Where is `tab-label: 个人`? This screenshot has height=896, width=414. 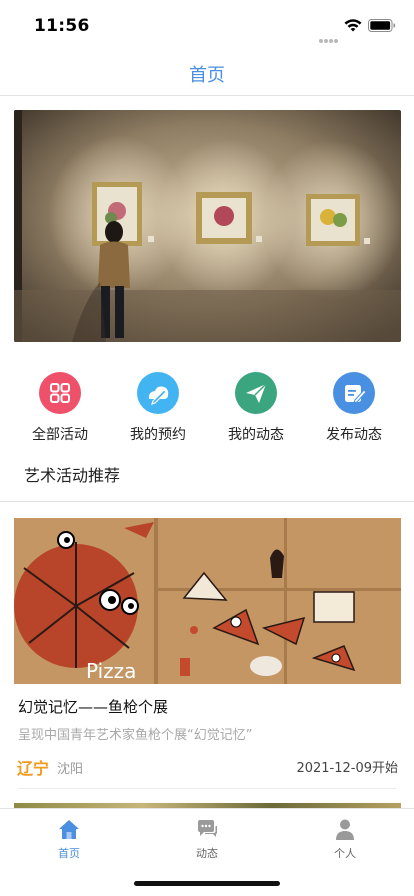
tab-label: 个人 is located at coordinates (345, 853).